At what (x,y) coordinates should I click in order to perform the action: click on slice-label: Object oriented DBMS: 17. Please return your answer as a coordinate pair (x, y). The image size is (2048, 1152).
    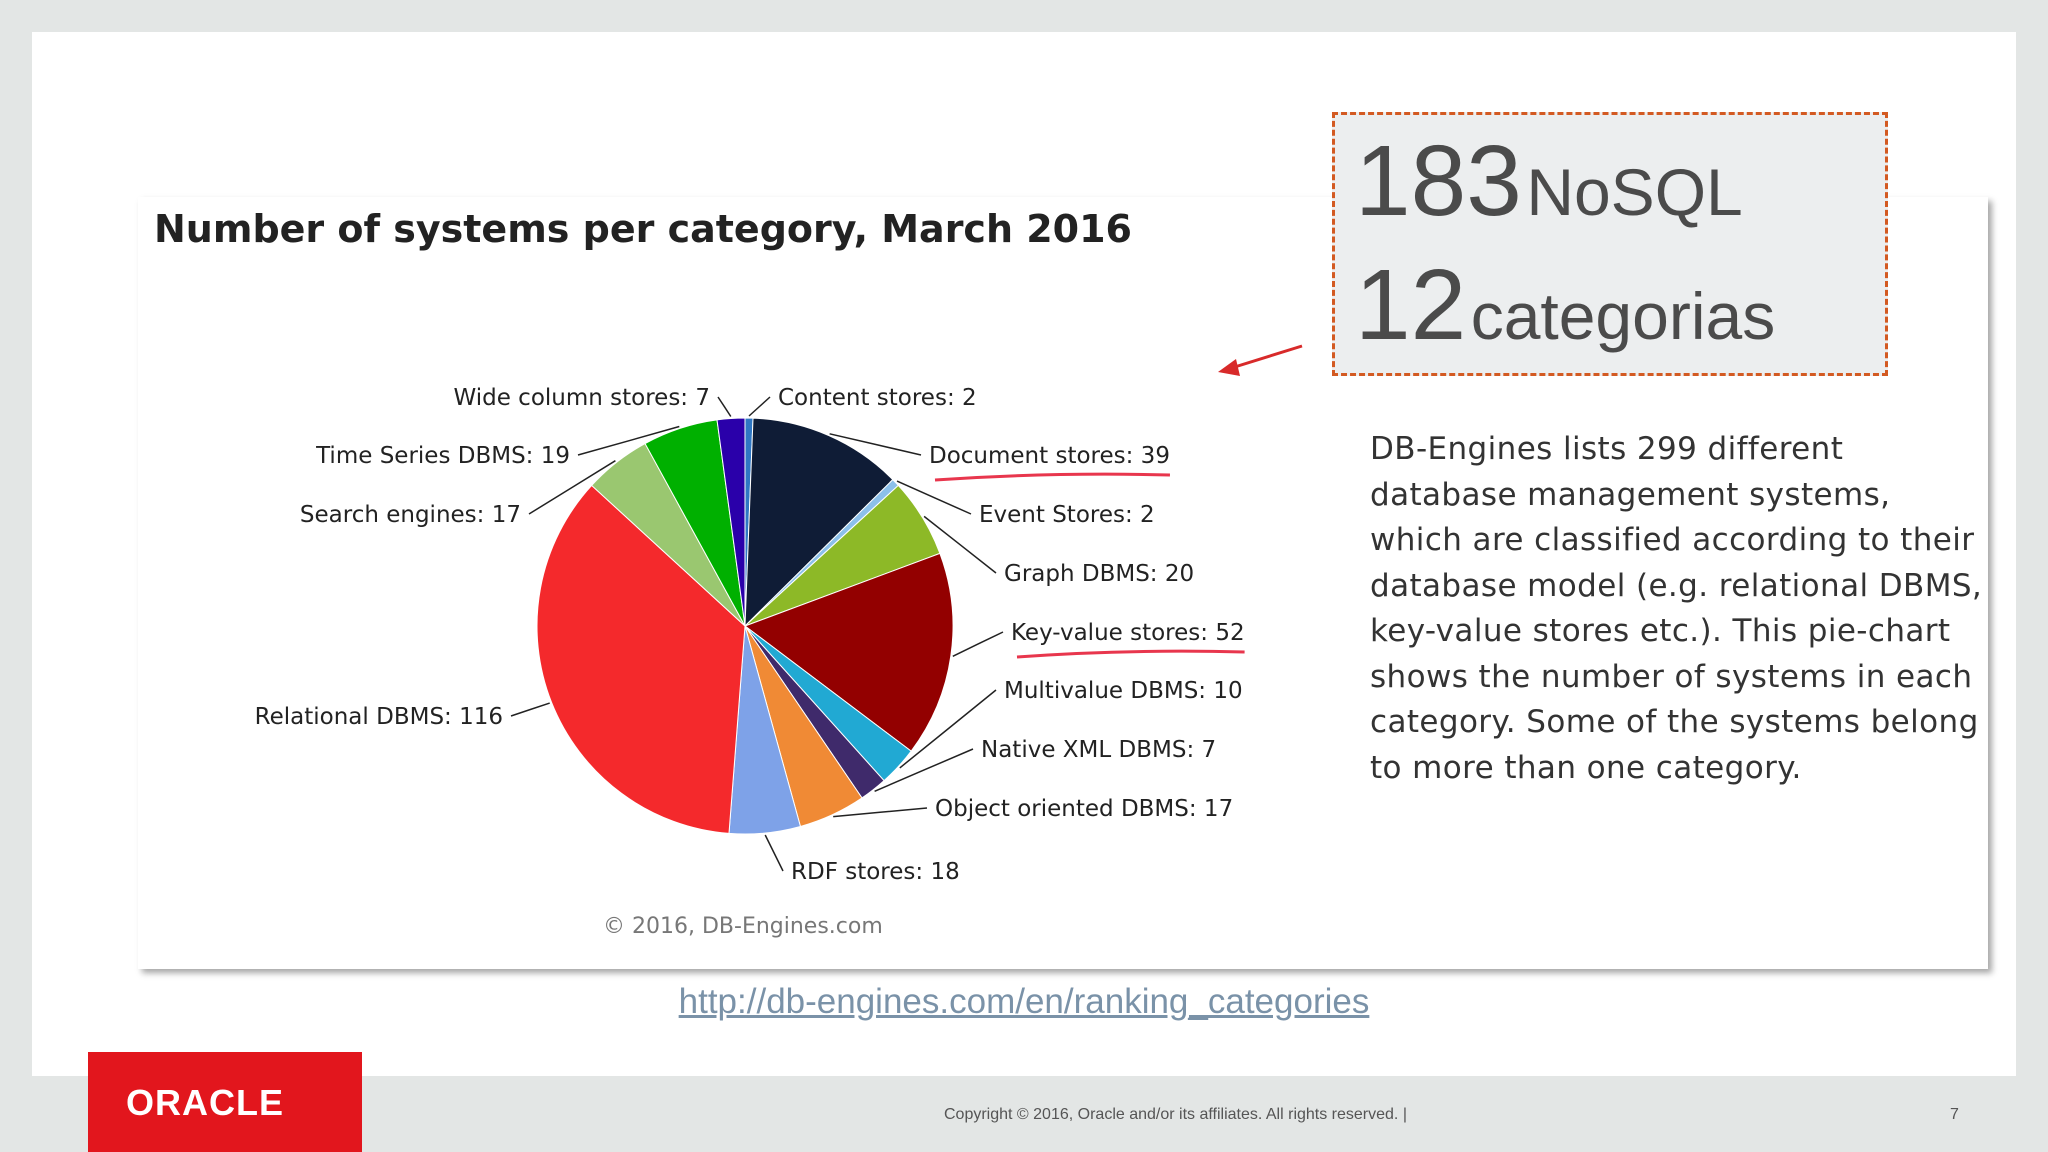
    Looking at the image, I should click on (1084, 809).